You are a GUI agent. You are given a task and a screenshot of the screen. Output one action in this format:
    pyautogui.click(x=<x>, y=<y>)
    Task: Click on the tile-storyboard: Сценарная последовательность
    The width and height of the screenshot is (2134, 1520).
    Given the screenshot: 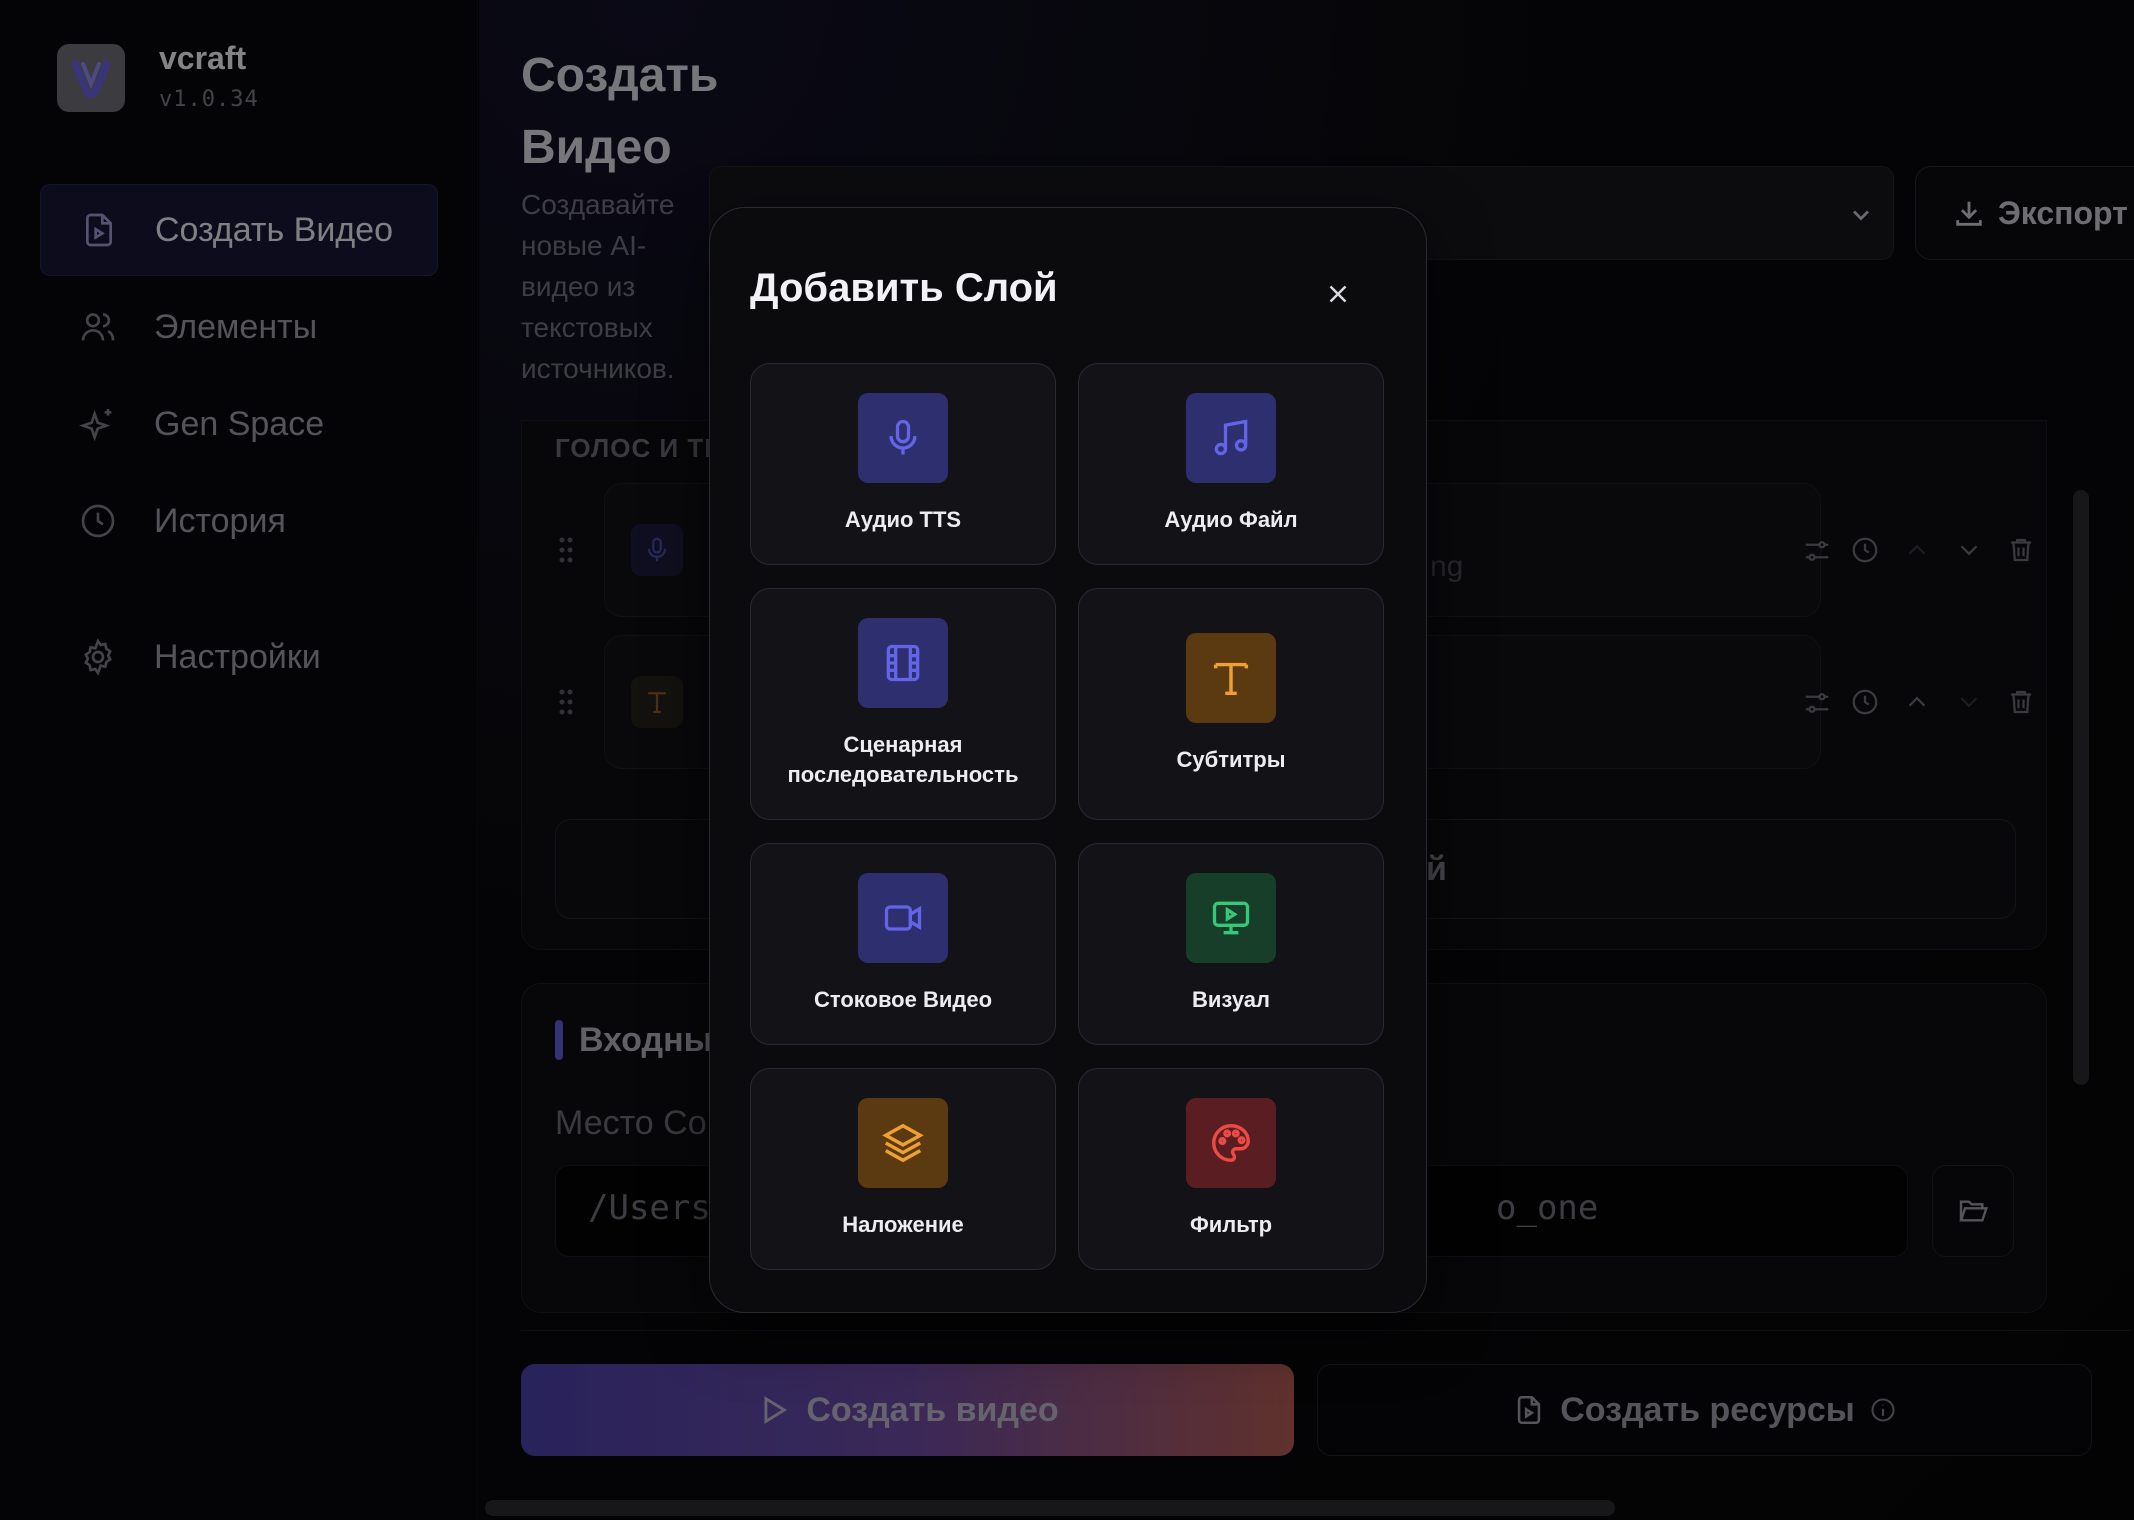 What is the action you would take?
    pyautogui.click(x=903, y=704)
    